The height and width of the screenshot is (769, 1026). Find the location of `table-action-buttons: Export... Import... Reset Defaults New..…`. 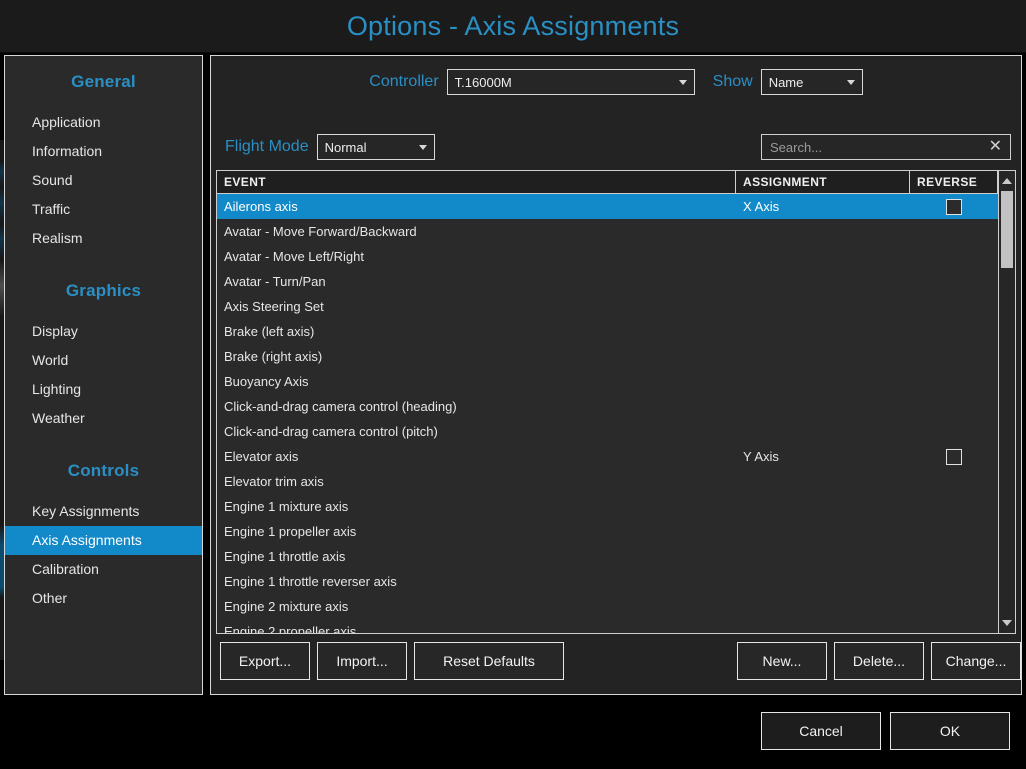

table-action-buttons: Export... Import... Reset Defaults New..… is located at coordinates (616, 661).